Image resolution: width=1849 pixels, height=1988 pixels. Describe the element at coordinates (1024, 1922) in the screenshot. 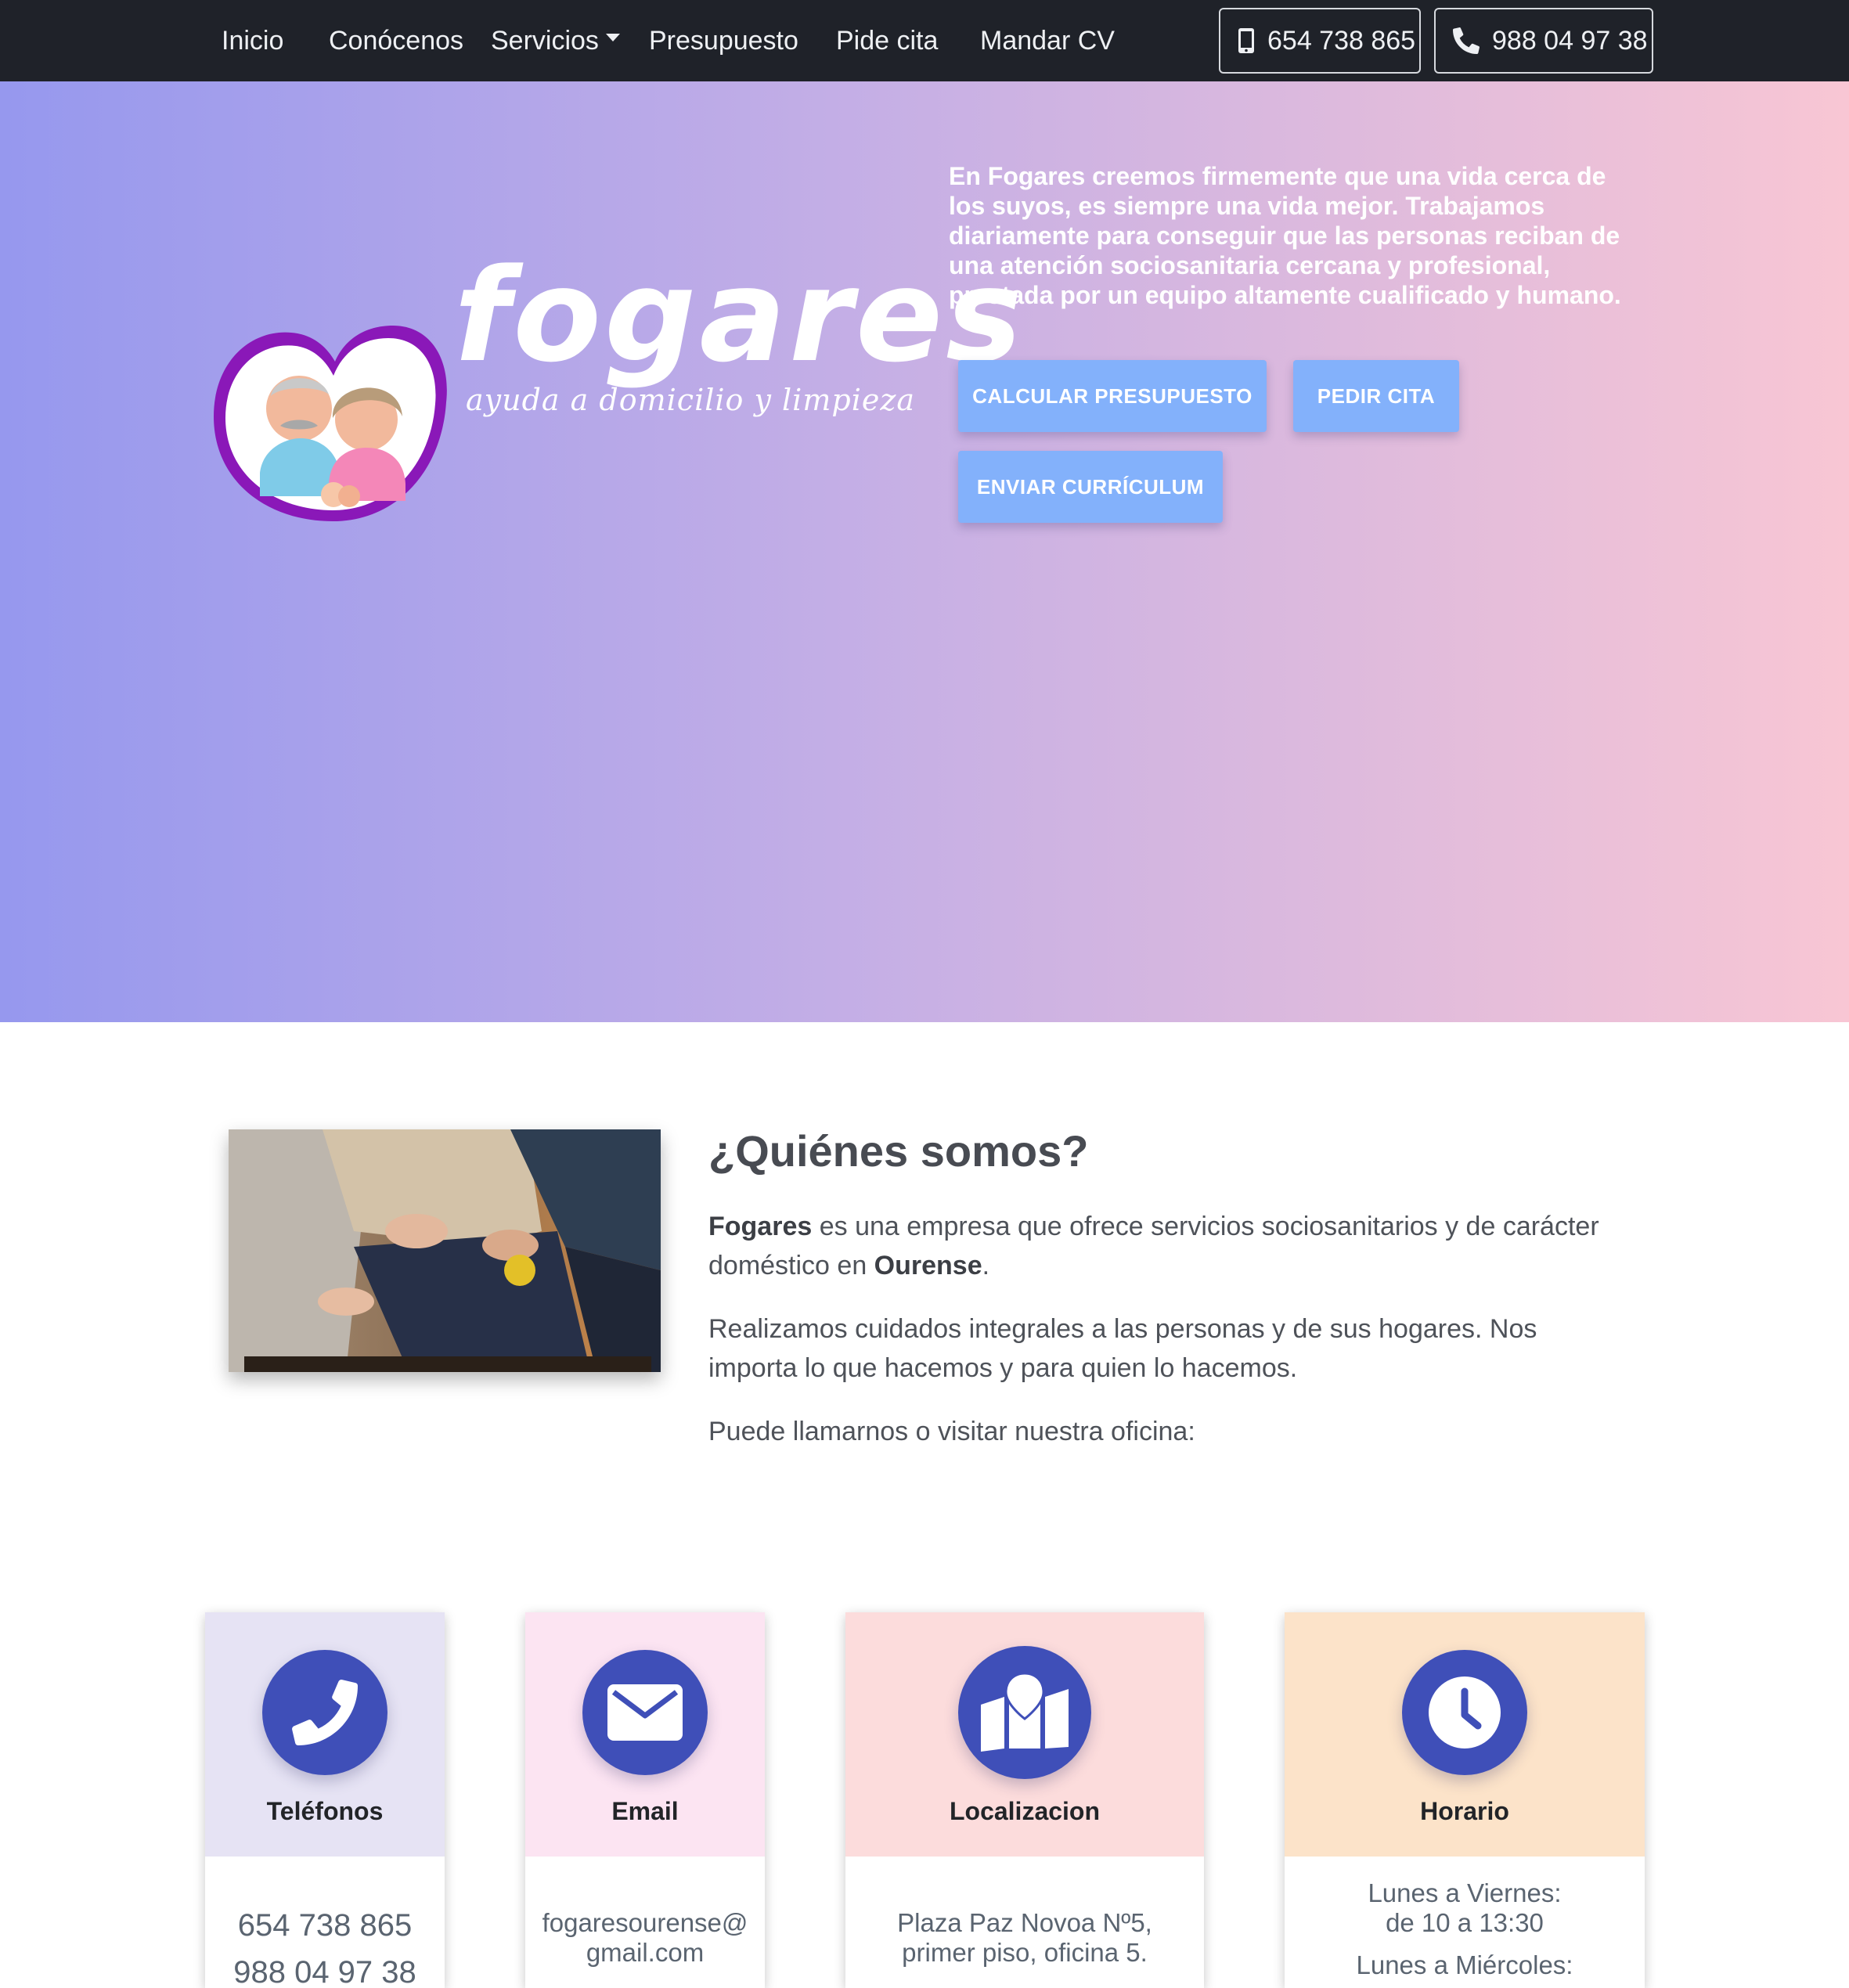

I see `location-card-address-line-1: Plaza Paz Novoa Nº5,` at that location.